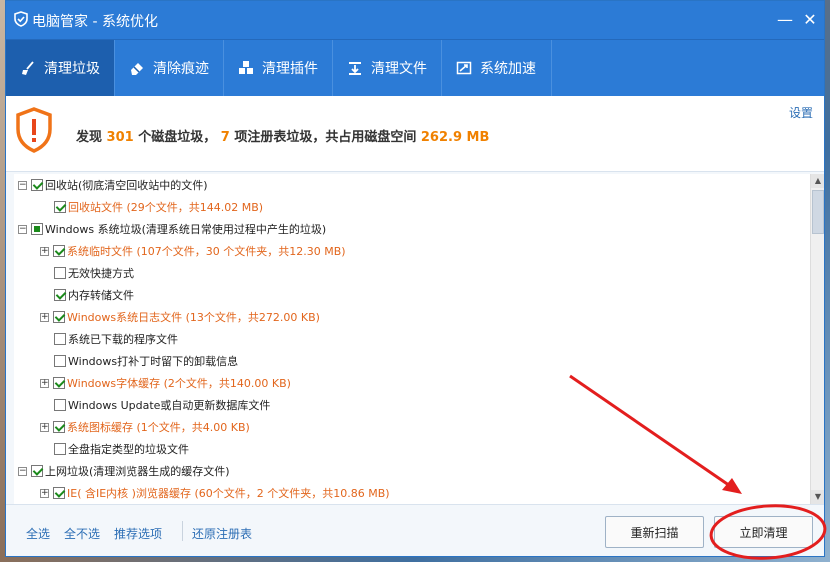 The height and width of the screenshot is (562, 830). Describe the element at coordinates (101, 295) in the screenshot. I see `tree-label: 内存转储文件` at that location.